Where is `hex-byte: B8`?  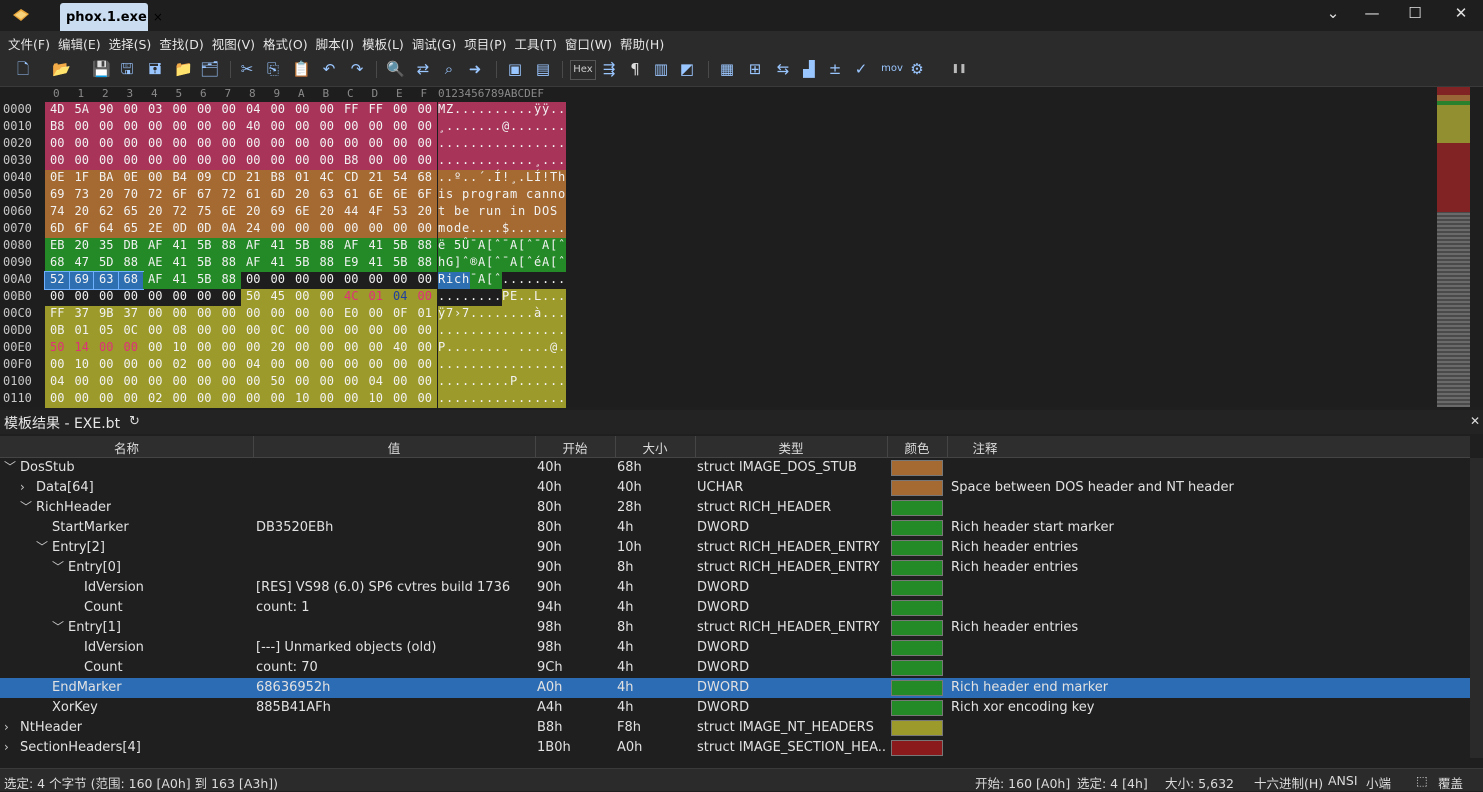 hex-byte: B8 is located at coordinates (57, 127).